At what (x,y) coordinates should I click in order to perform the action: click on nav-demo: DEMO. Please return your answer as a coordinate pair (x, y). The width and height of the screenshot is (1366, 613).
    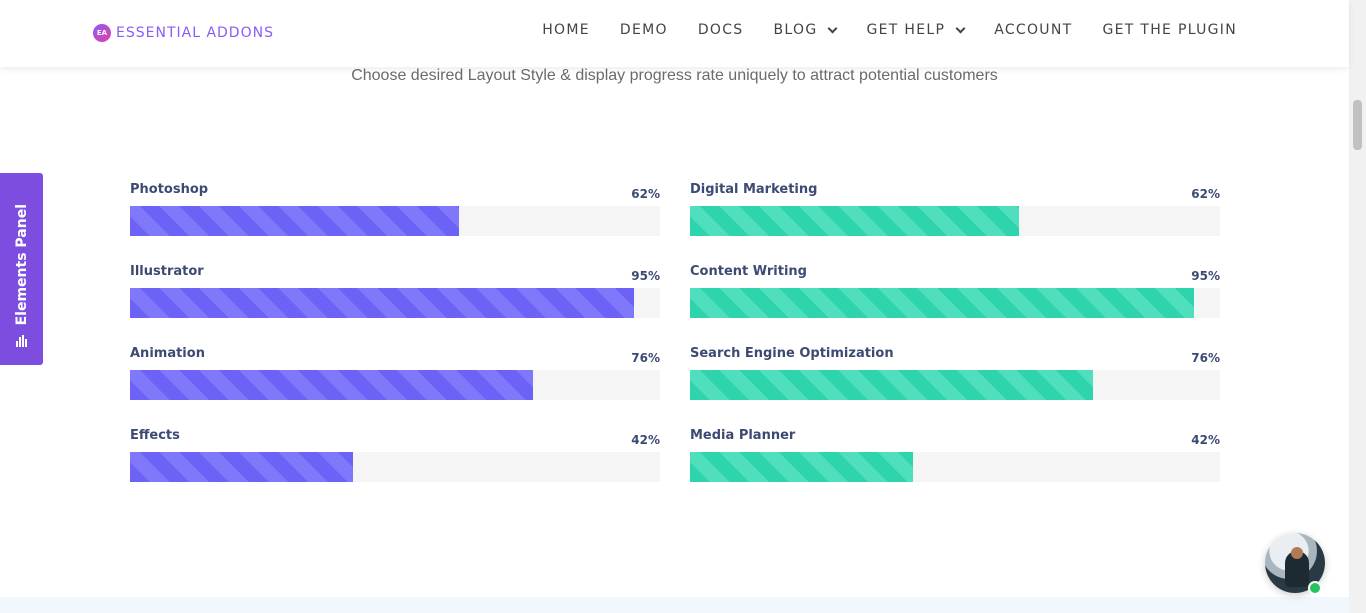
    Looking at the image, I should click on (644, 30).